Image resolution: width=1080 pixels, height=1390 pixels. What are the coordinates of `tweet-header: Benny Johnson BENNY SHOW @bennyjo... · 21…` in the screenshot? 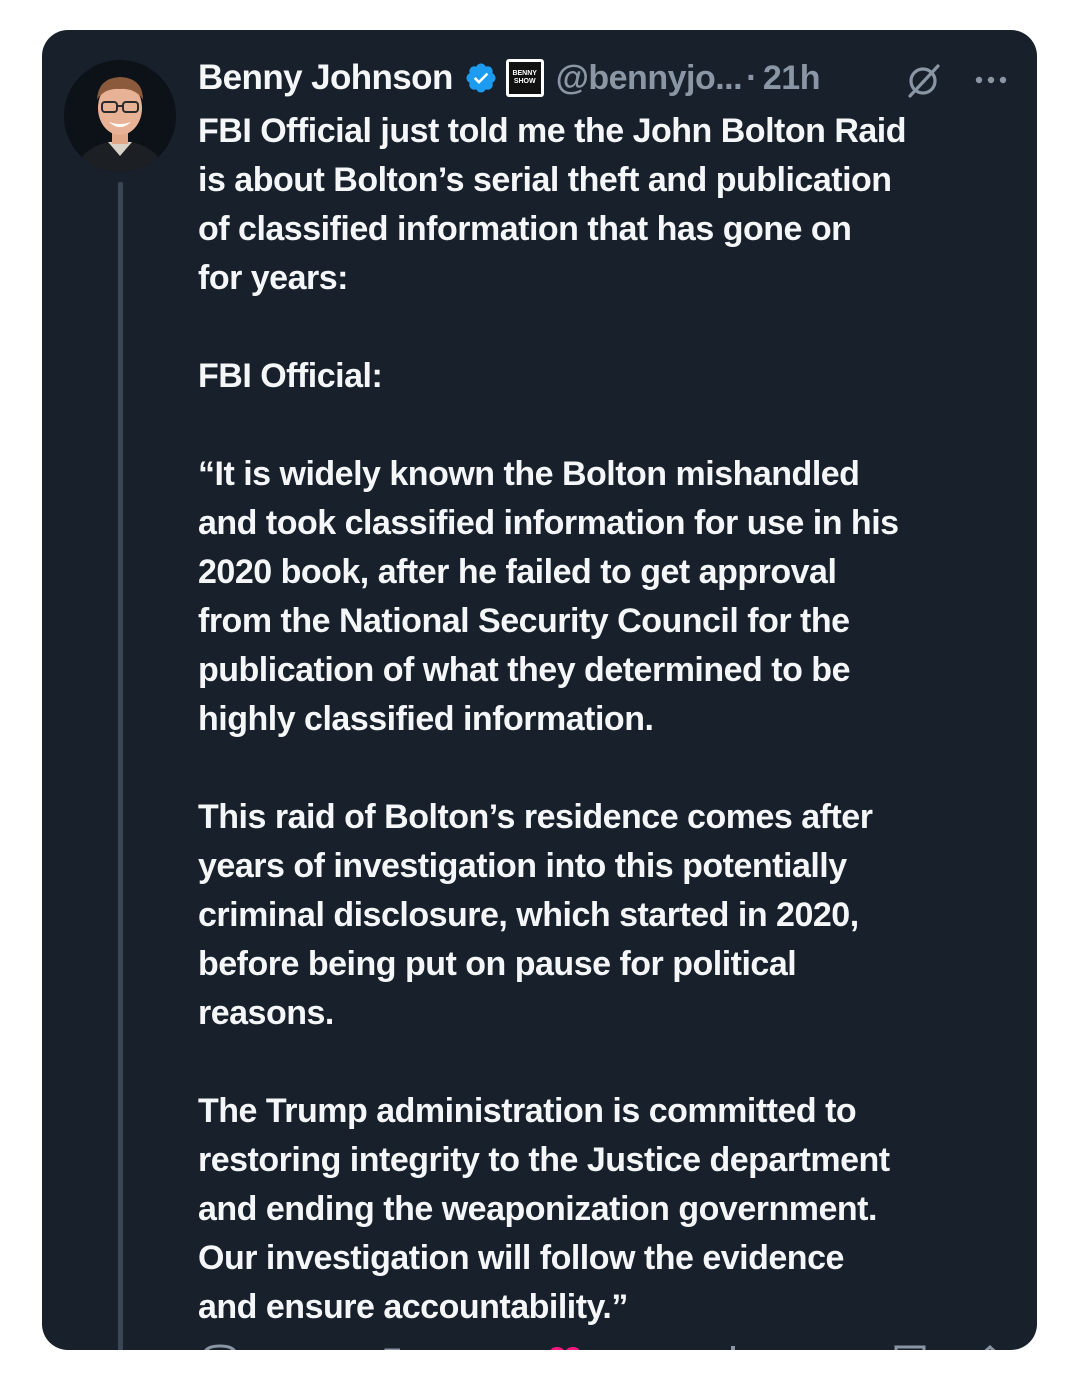 It's located at (608, 78).